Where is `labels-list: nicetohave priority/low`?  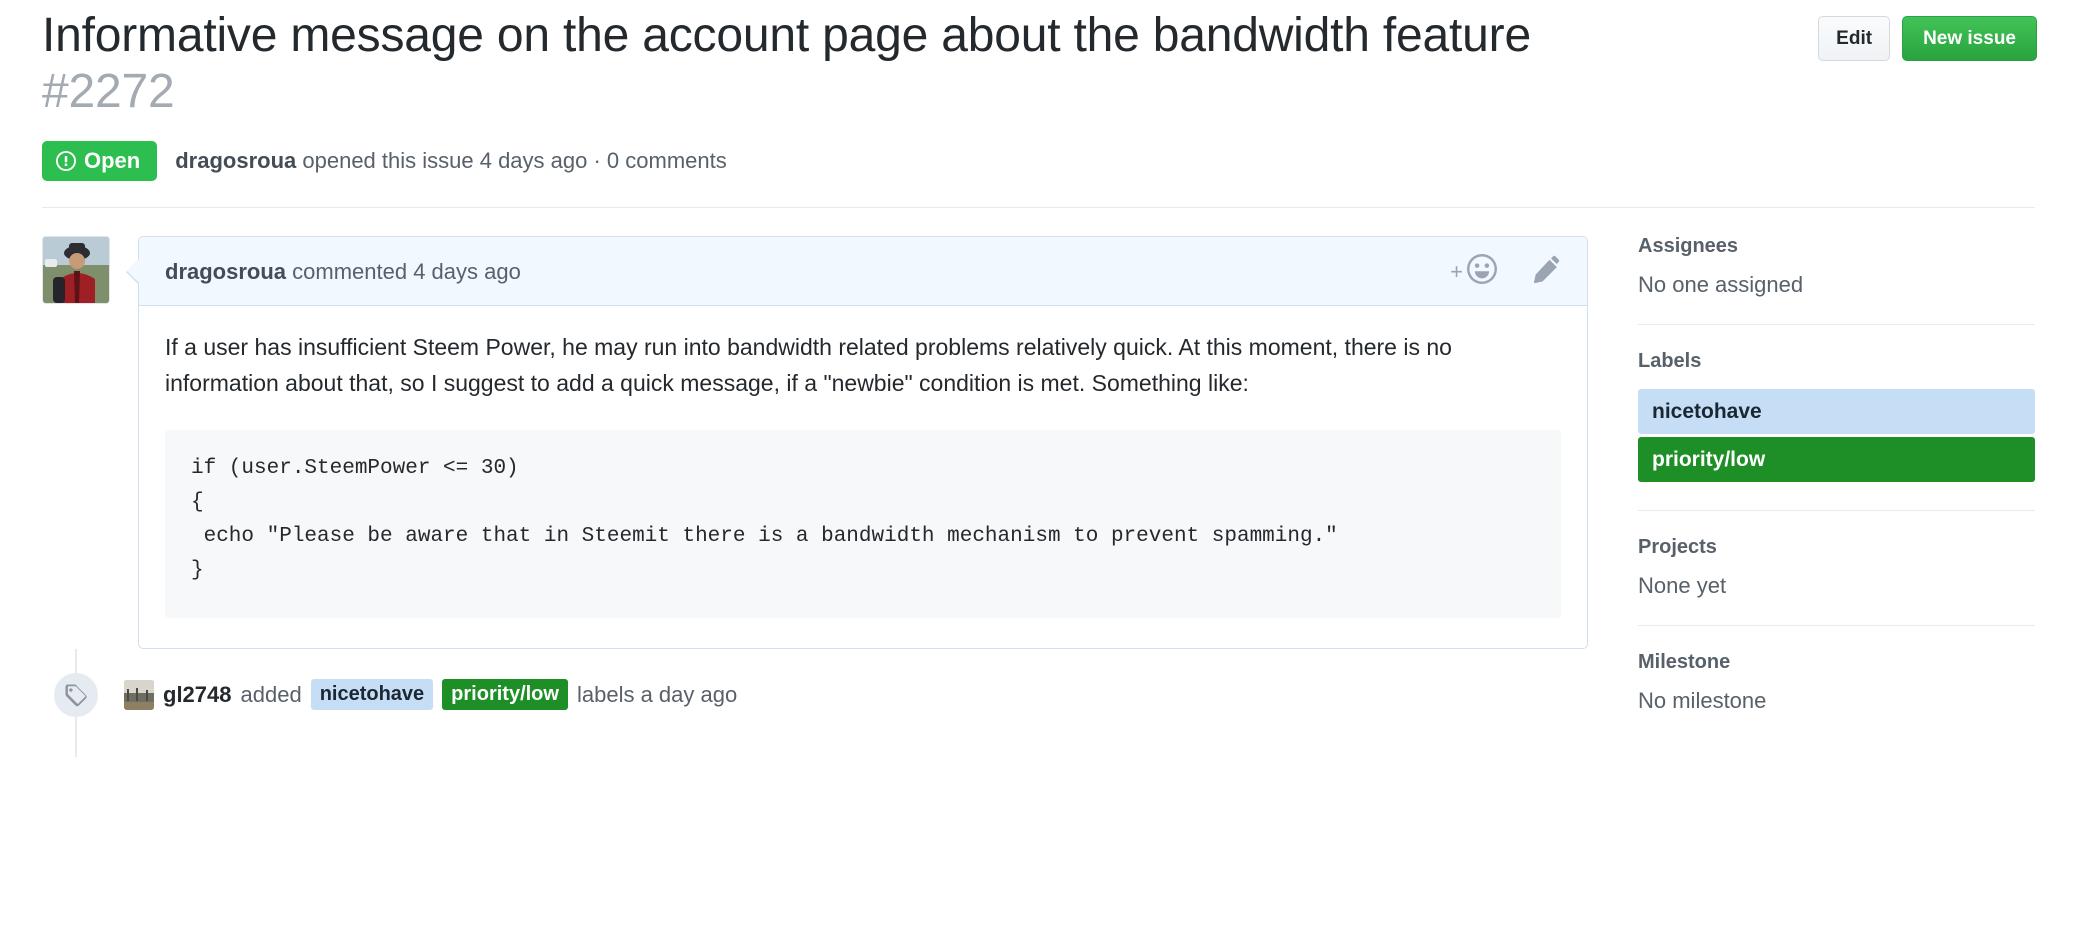 labels-list: nicetohave priority/low is located at coordinates (1836, 436).